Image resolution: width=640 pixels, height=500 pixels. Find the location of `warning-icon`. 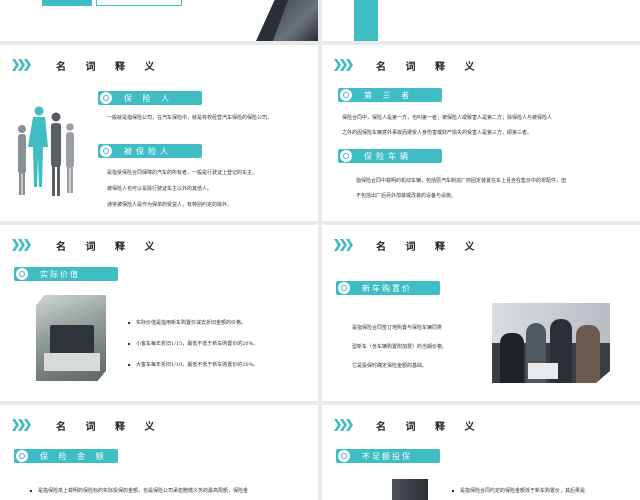

warning-icon is located at coordinates (344, 456).